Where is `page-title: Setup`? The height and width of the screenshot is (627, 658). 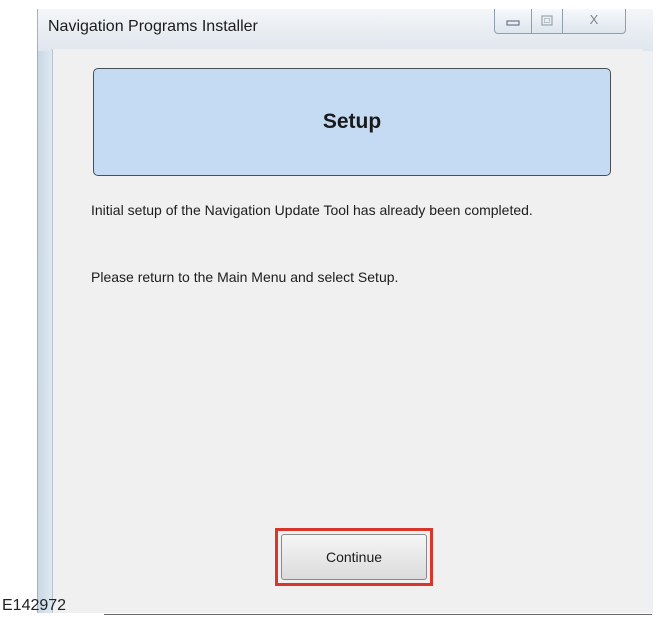 page-title: Setup is located at coordinates (352, 121).